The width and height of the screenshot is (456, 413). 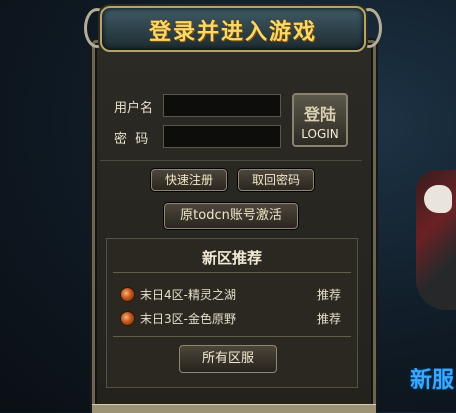 I want to click on username-label: 用户名, so click(x=134, y=108).